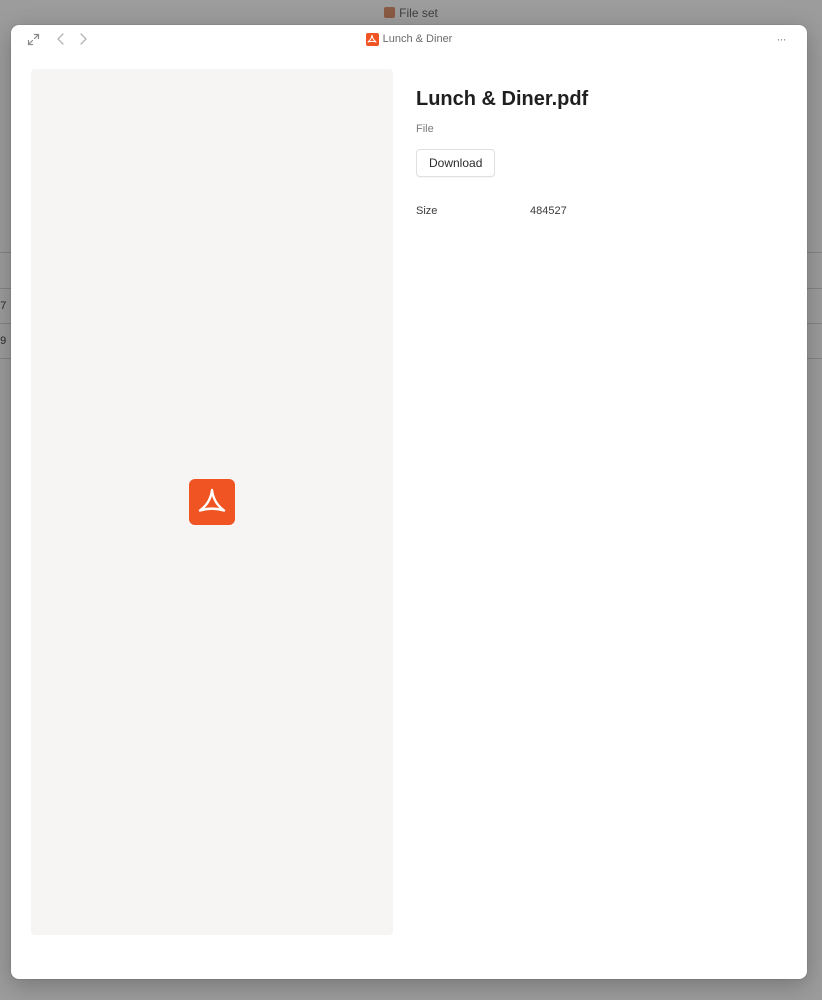 The image size is (822, 1000). I want to click on more-options-button: ···, so click(781, 39).